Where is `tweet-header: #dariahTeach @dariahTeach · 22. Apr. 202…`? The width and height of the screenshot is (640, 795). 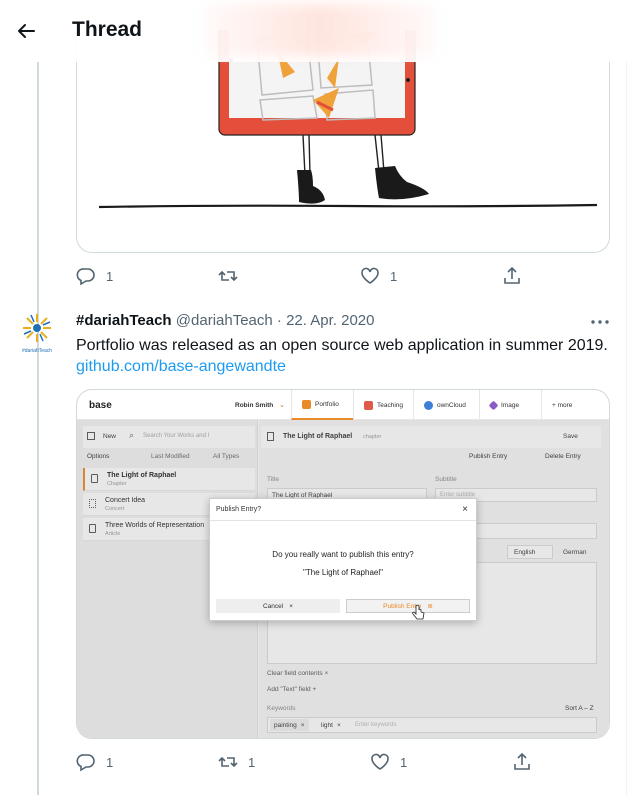 tweet-header: #dariahTeach @dariahTeach · 22. Apr. 202… is located at coordinates (225, 320).